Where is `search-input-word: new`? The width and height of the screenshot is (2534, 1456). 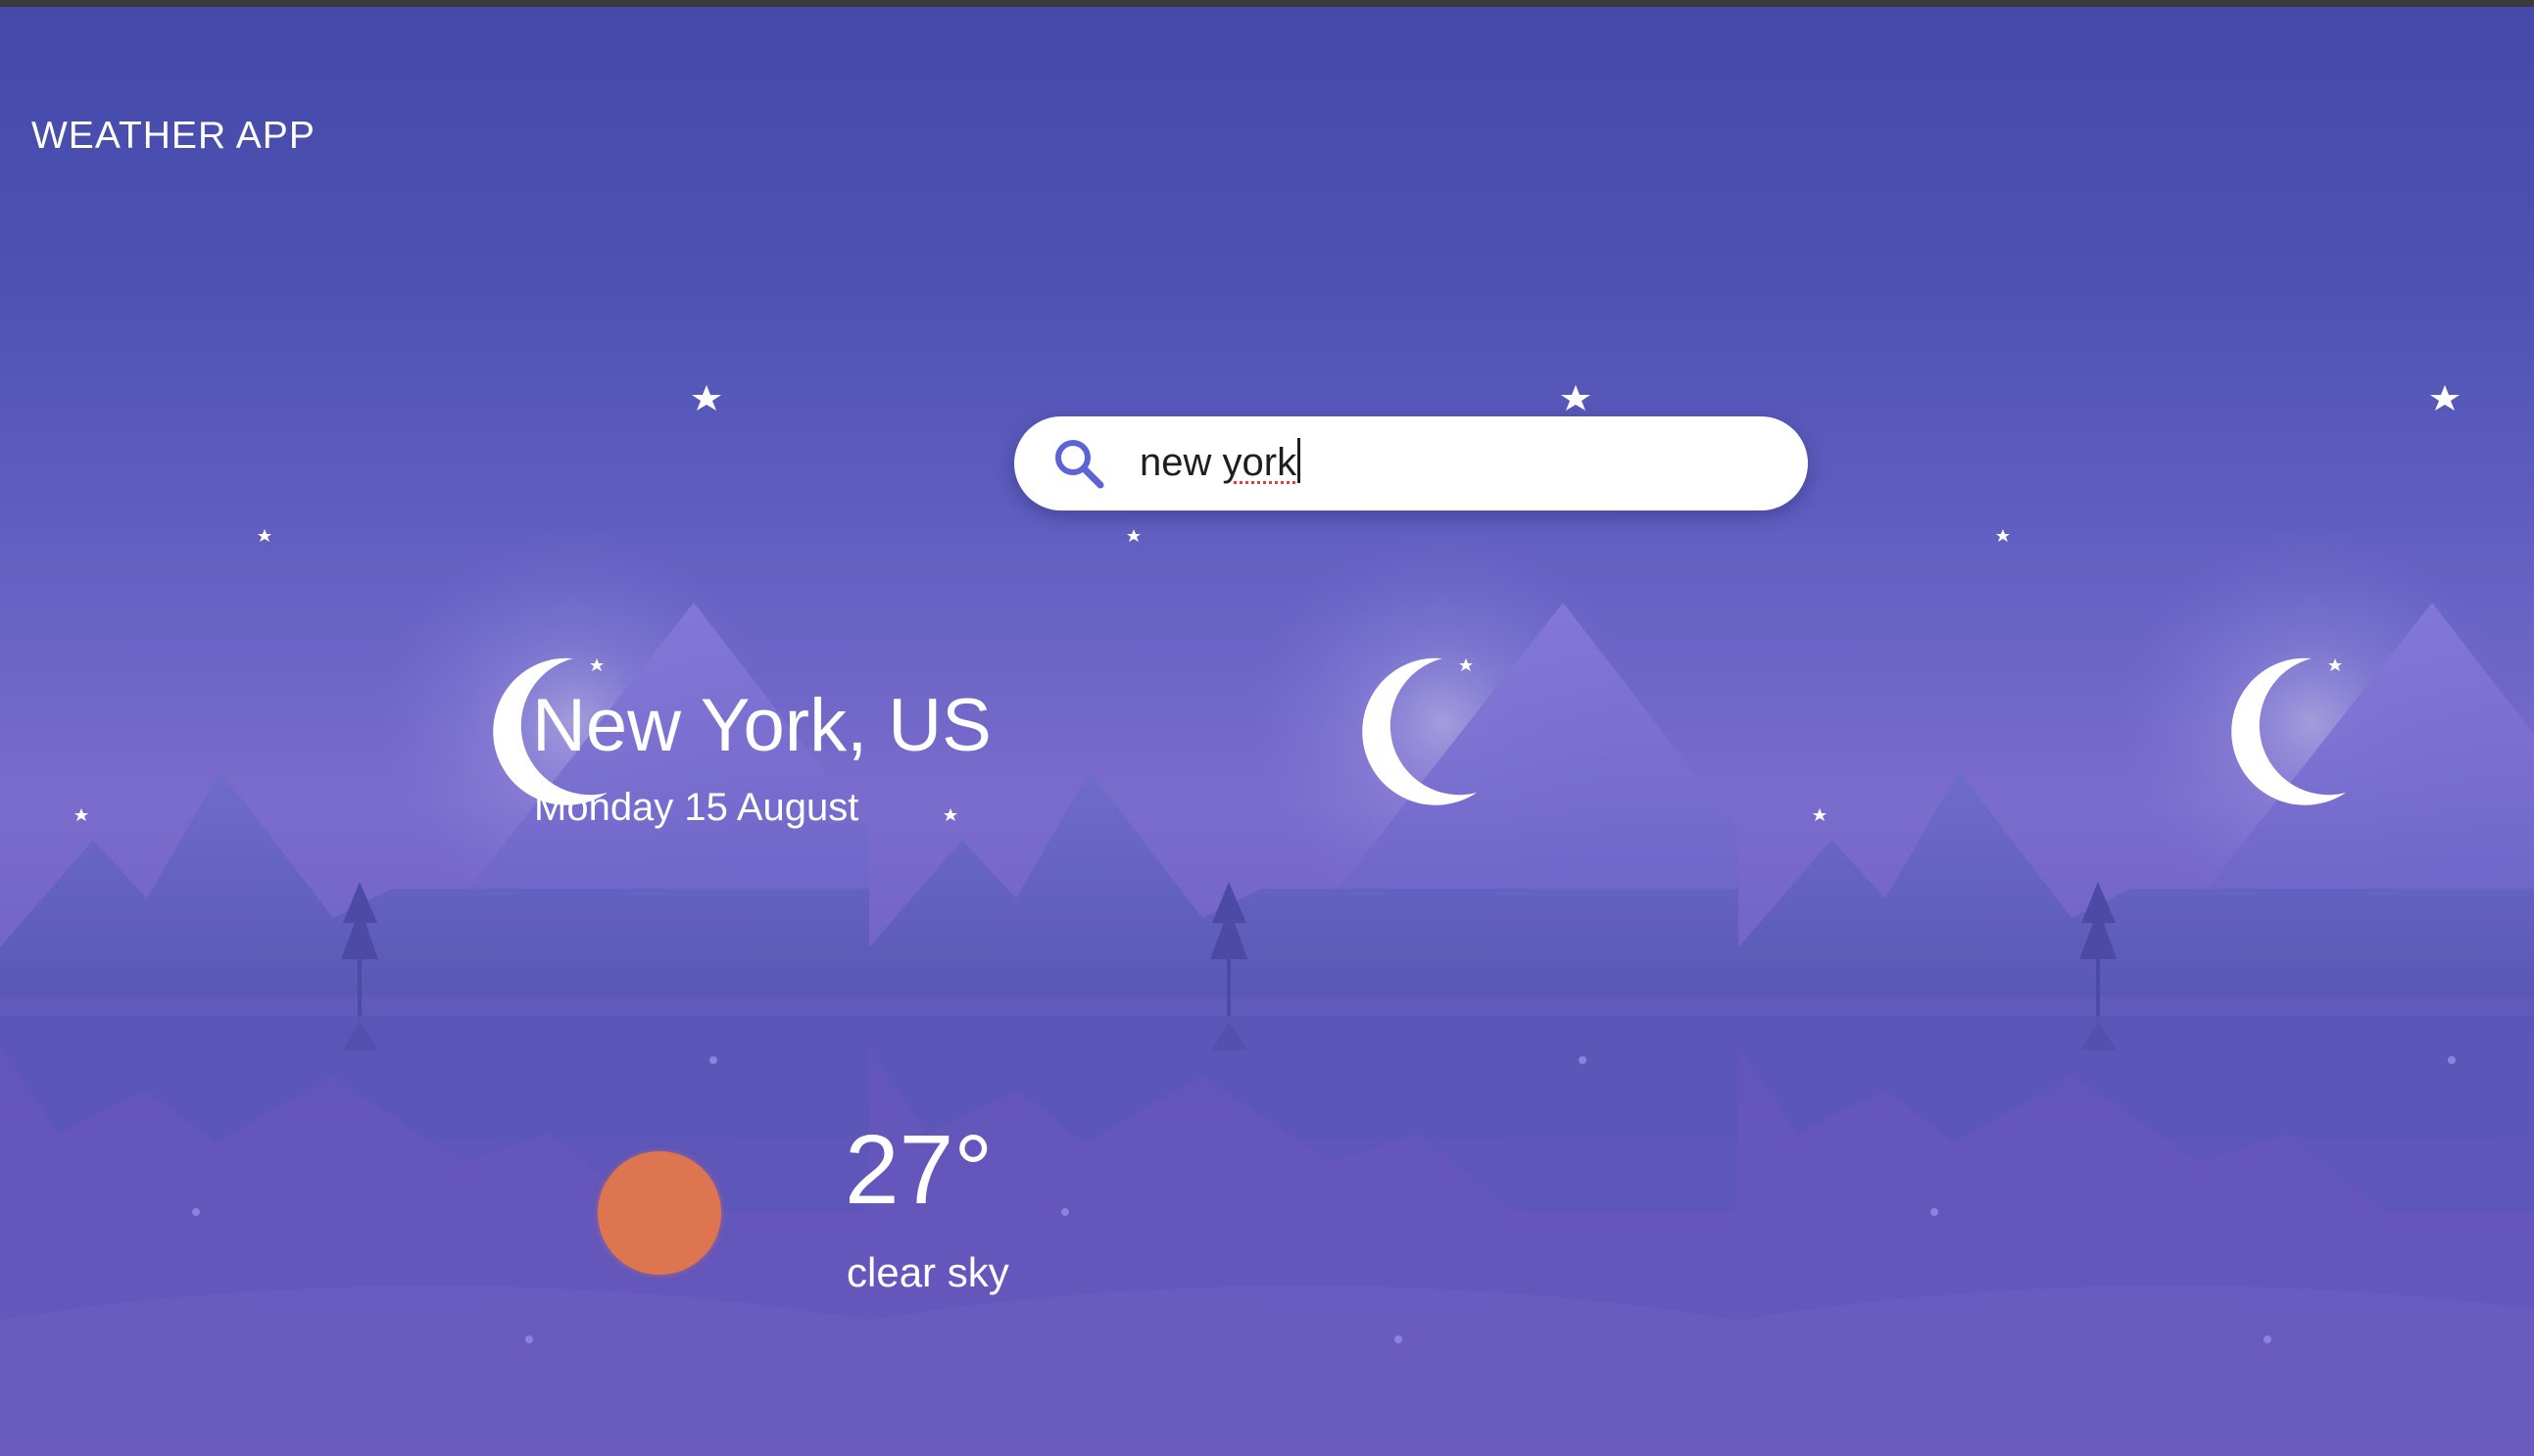
search-input-word: new is located at coordinates (1176, 462).